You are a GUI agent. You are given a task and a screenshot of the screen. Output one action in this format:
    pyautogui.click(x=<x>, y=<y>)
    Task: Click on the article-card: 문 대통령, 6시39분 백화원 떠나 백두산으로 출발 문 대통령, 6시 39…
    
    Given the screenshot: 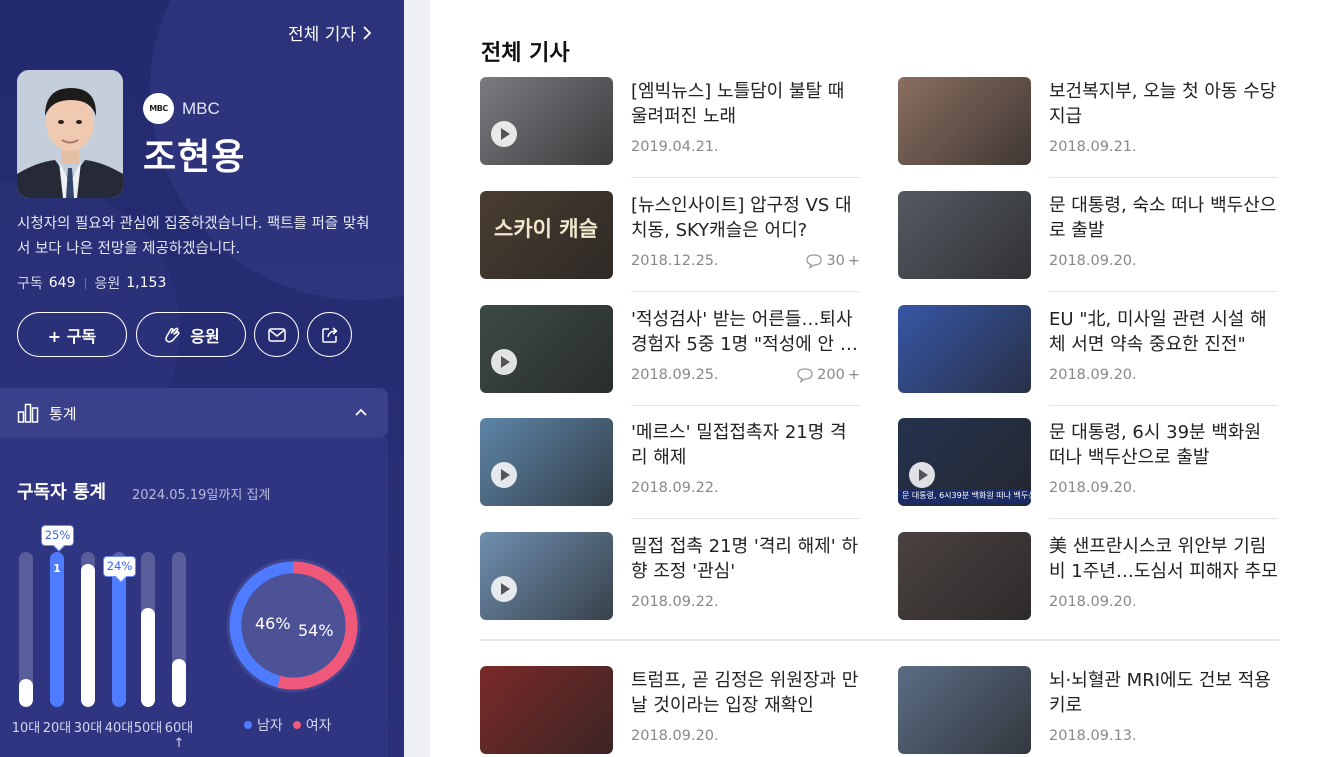 What is the action you would take?
    pyautogui.click(x=1088, y=463)
    